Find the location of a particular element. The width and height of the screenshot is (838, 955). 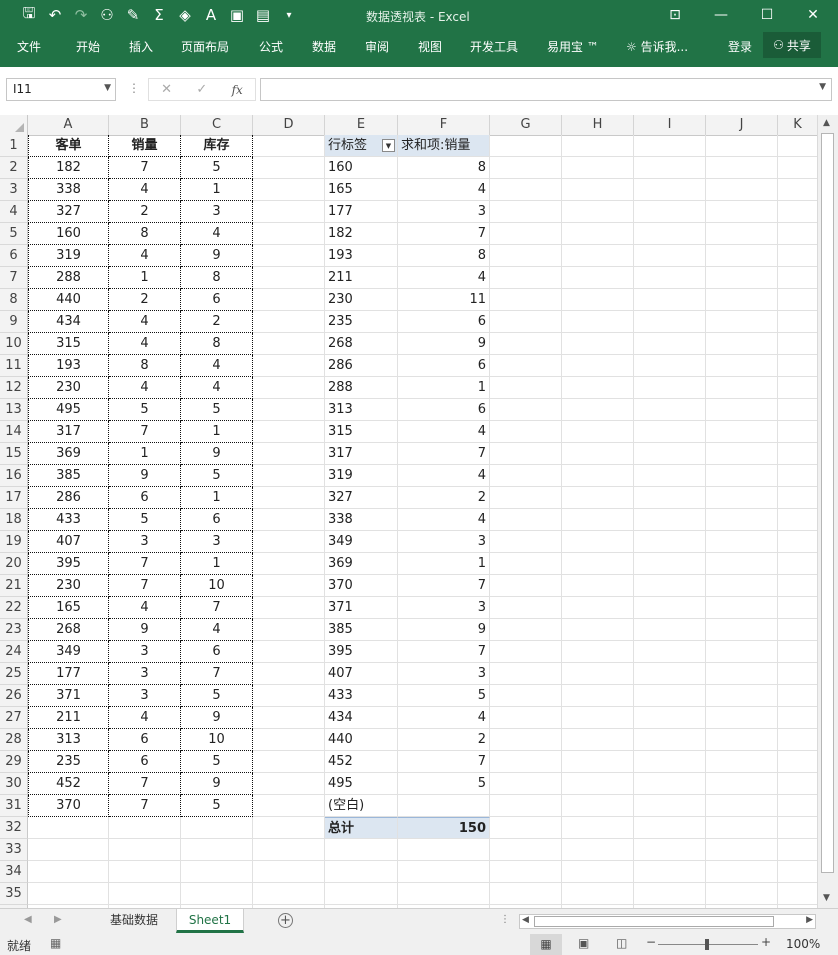

filter-dropdown-icon: ▼ is located at coordinates (388, 145).